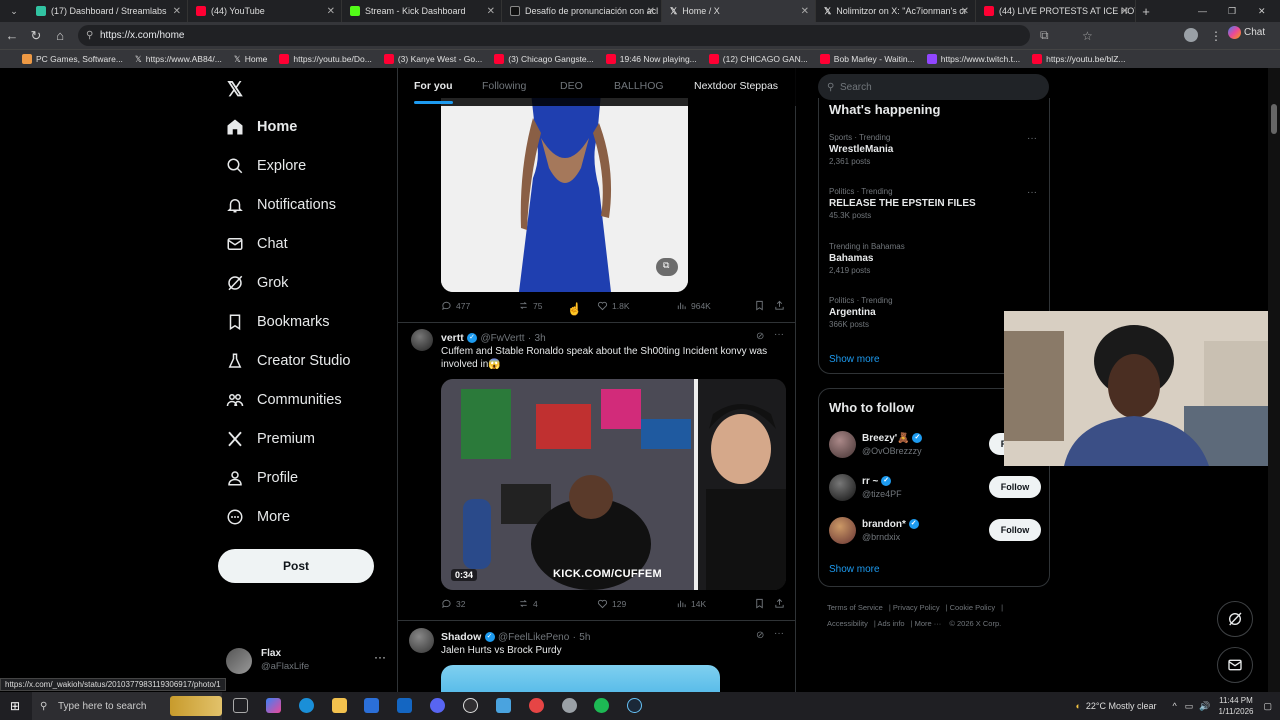  Describe the element at coordinates (1267, 706) in the screenshot. I see `notification-center-icon: ▢` at that location.